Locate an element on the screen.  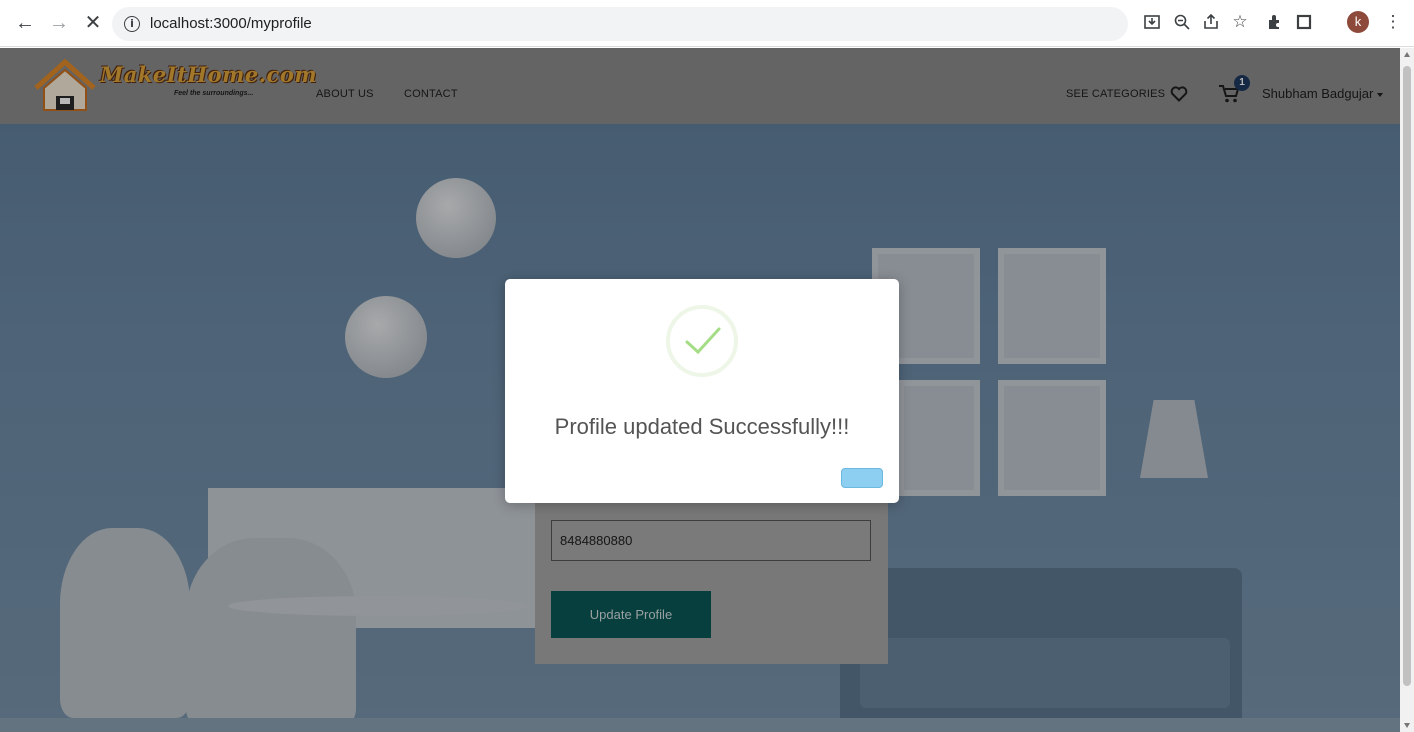
browser-menu-icon: ⋮ is located at coordinates (1393, 22).